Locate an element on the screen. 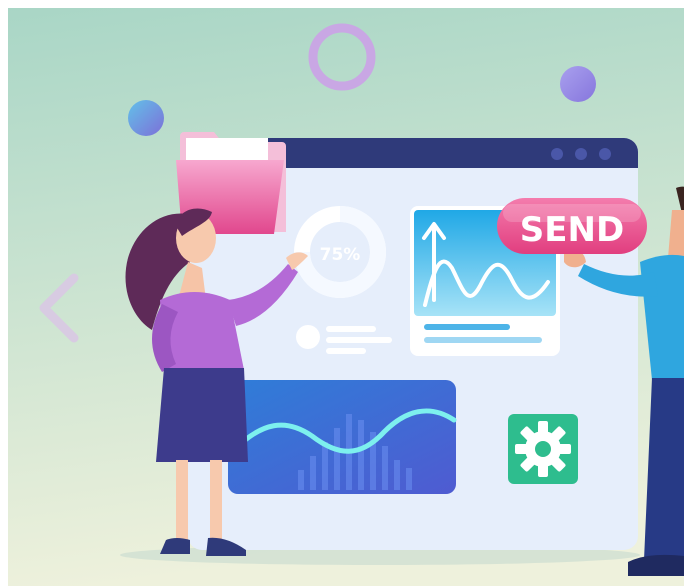 This screenshot has width=684, height=586. blue-dot-decoration is located at coordinates (146, 118).